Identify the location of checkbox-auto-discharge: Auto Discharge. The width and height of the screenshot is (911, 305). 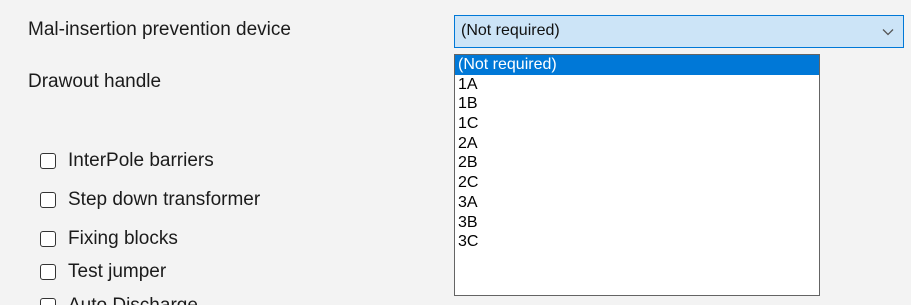
(119, 299).